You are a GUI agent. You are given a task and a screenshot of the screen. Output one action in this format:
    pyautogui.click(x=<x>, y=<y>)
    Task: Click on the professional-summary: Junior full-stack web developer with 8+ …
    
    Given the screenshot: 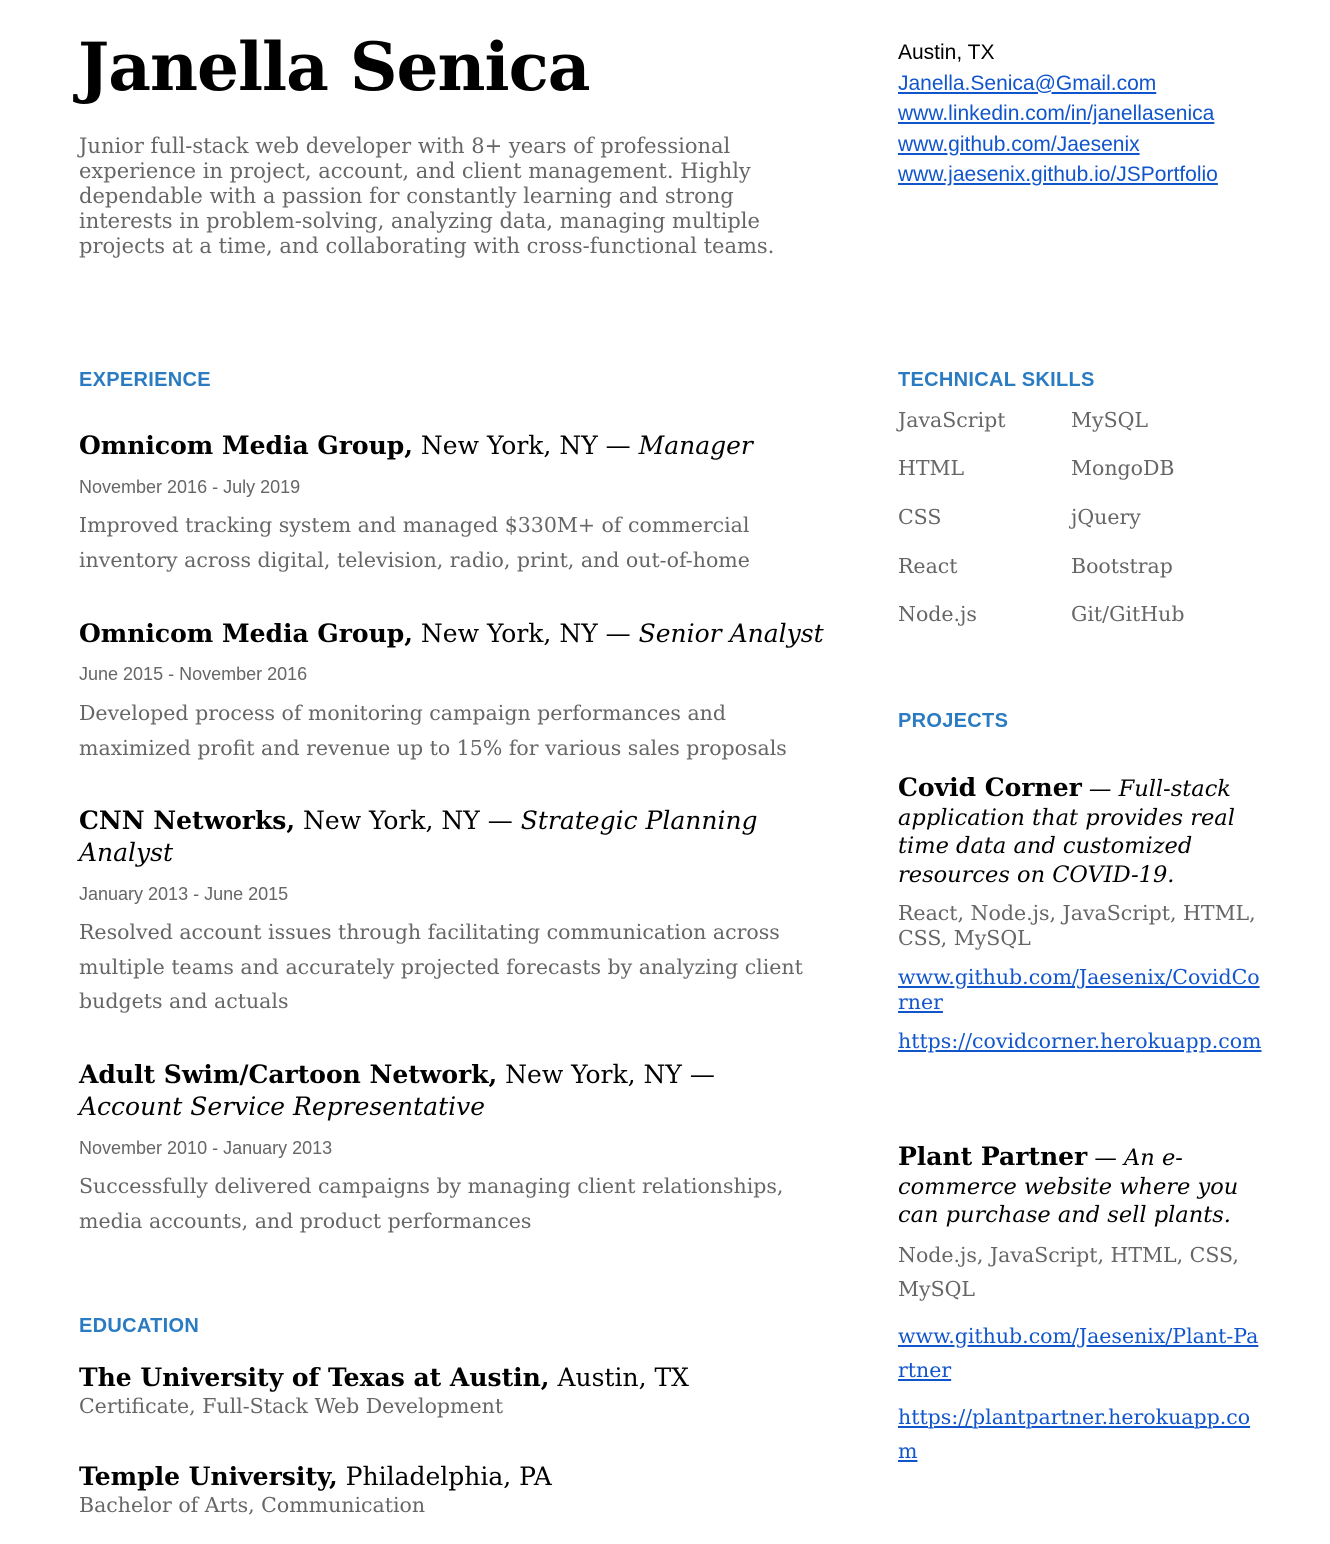 What is the action you would take?
    pyautogui.click(x=427, y=196)
    